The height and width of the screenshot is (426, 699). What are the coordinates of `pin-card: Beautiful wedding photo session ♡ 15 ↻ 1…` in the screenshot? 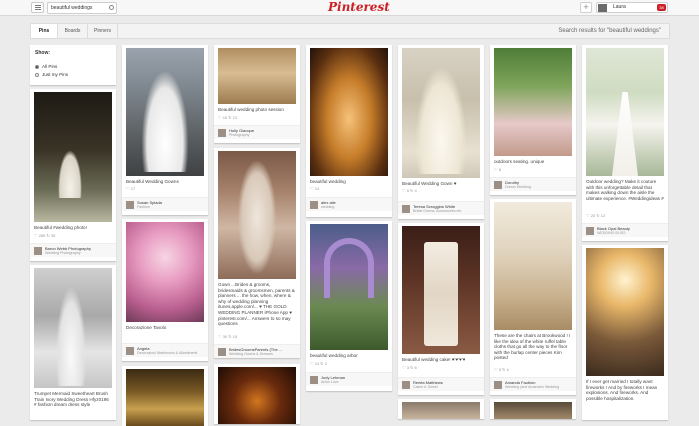 It's located at (257, 94).